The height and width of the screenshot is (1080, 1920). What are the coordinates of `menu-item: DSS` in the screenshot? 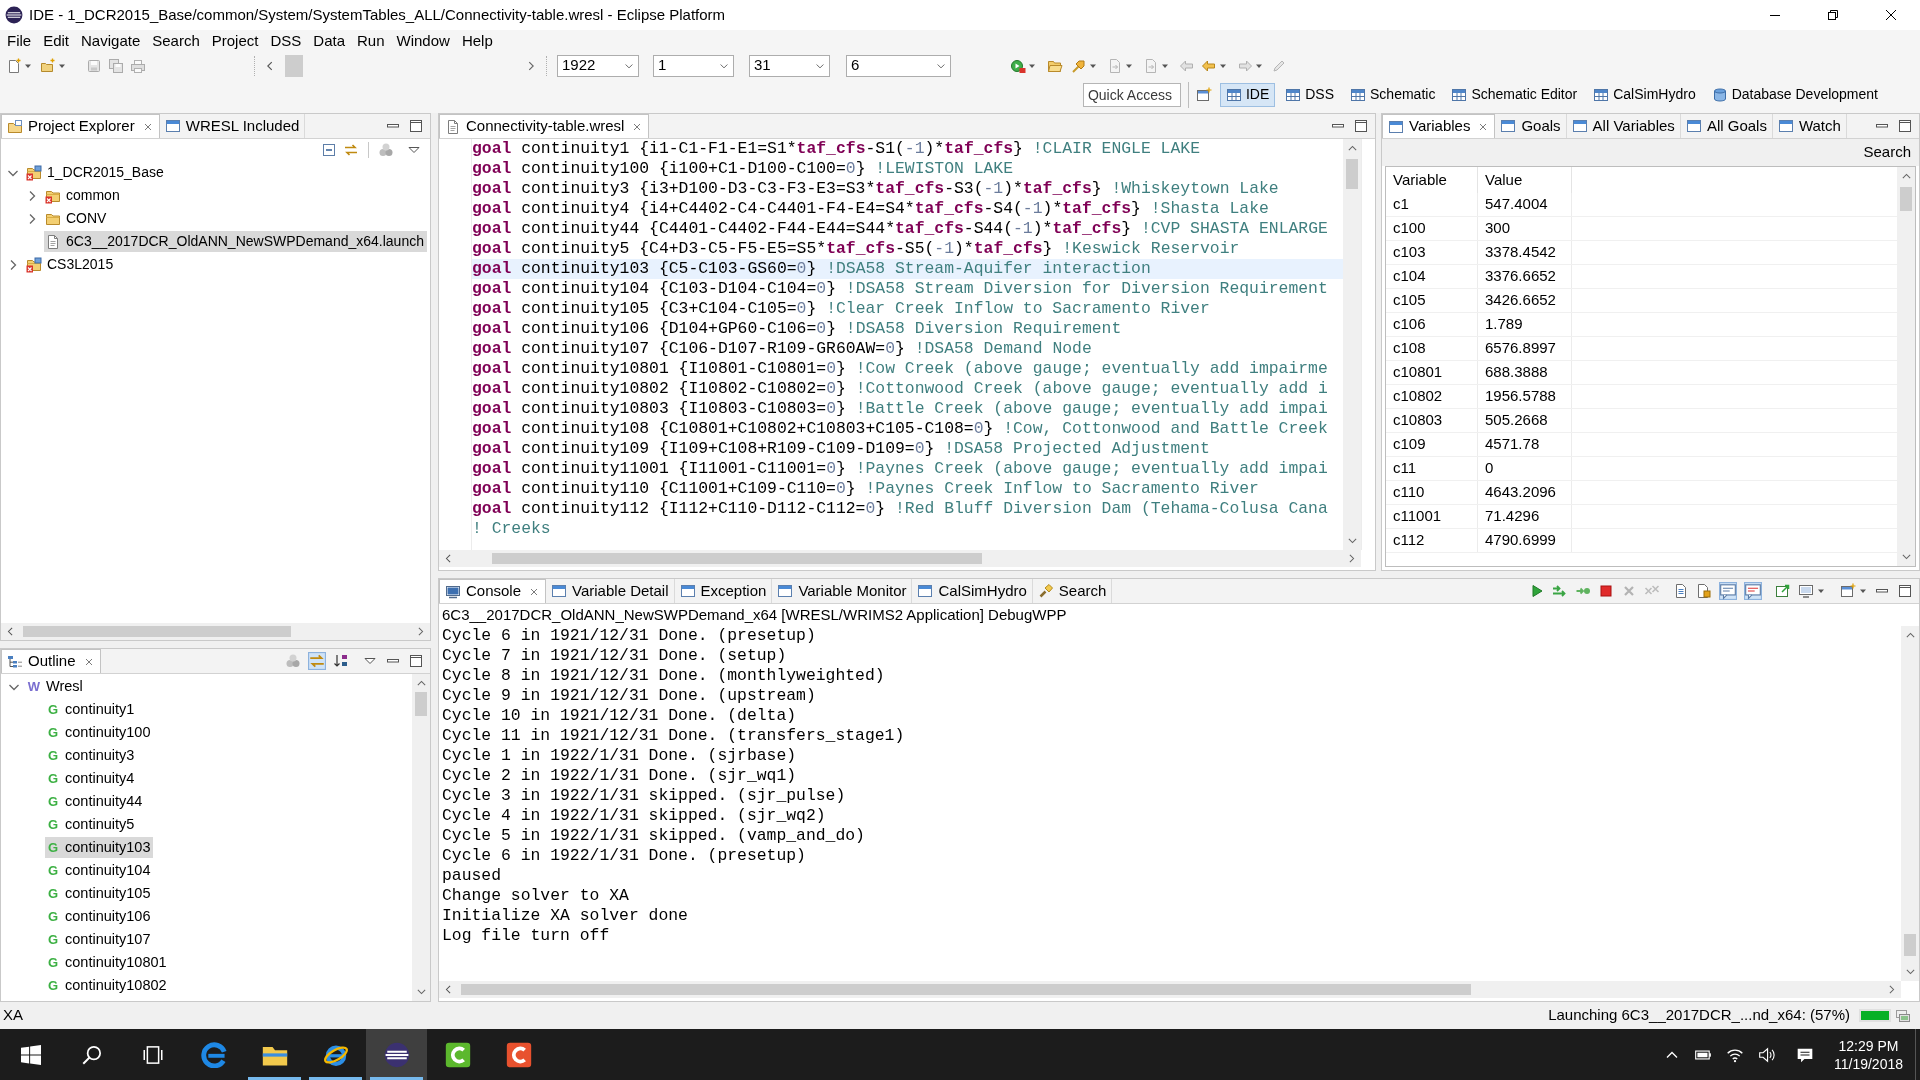 It's located at (286, 41).